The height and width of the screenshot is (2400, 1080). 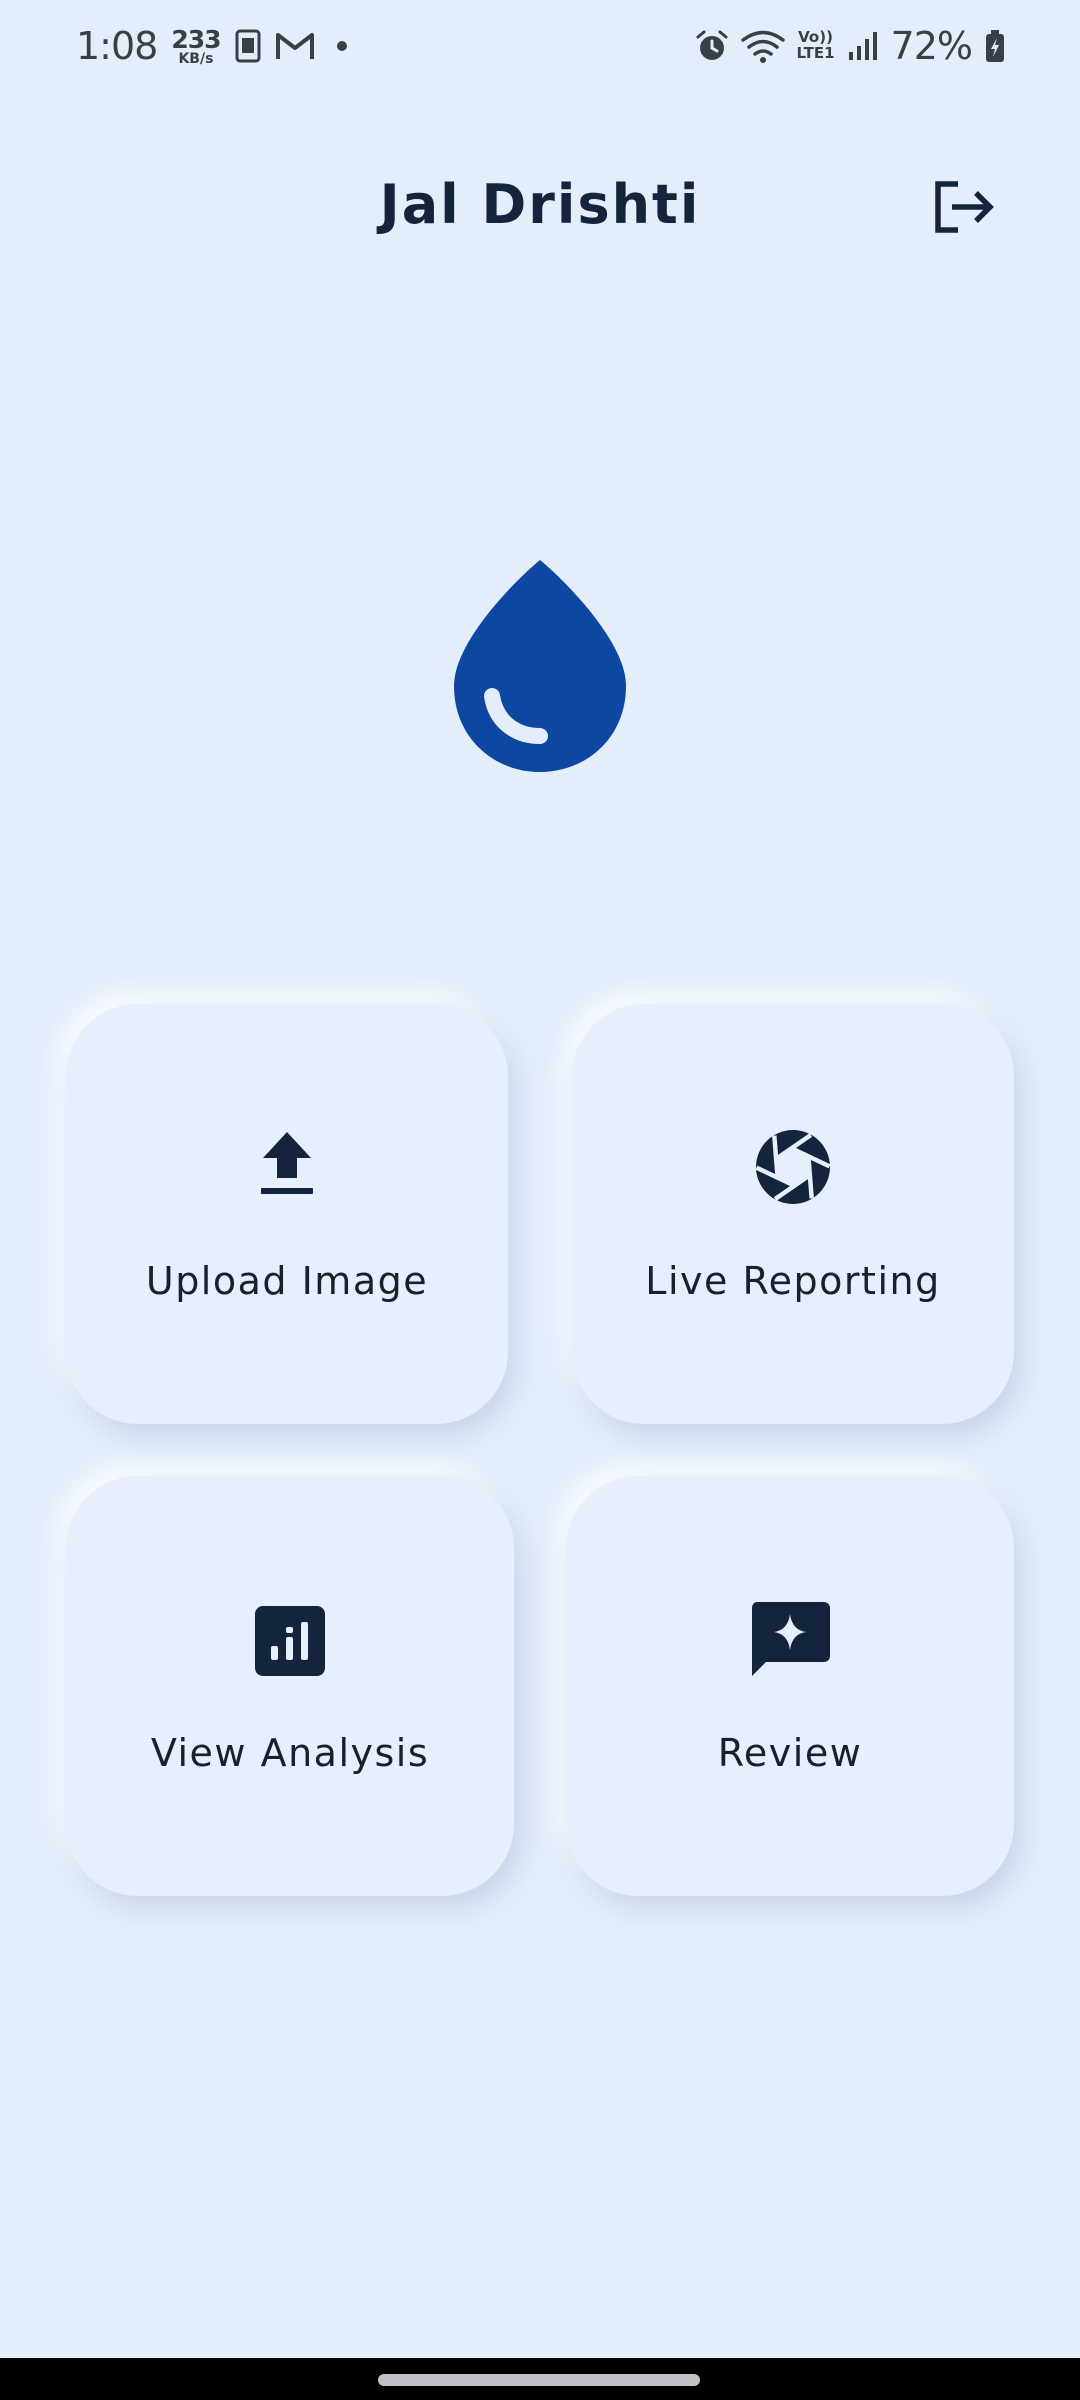 I want to click on wifi-icon, so click(x=762, y=46).